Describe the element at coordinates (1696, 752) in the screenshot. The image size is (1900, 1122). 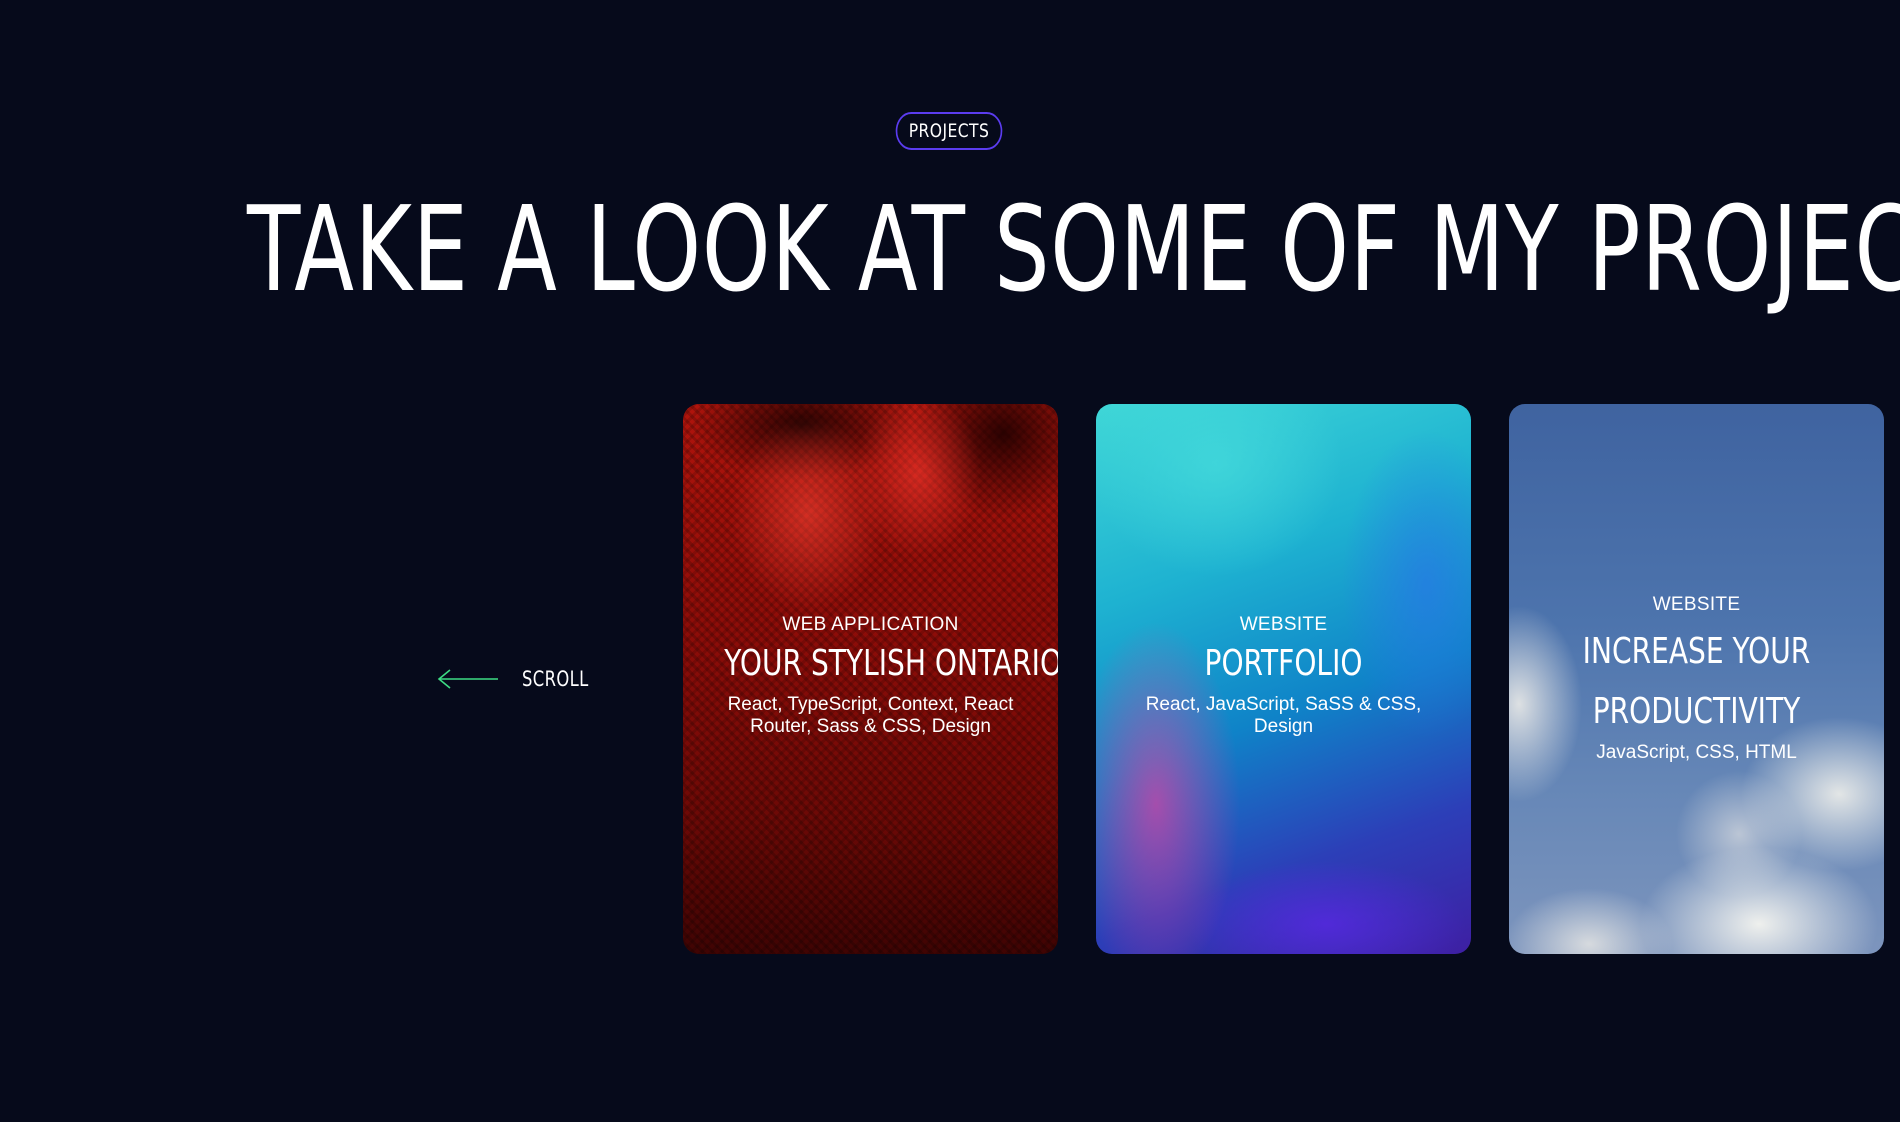
I see `project-tech-stack: JavaScript, CSS, HTML` at that location.